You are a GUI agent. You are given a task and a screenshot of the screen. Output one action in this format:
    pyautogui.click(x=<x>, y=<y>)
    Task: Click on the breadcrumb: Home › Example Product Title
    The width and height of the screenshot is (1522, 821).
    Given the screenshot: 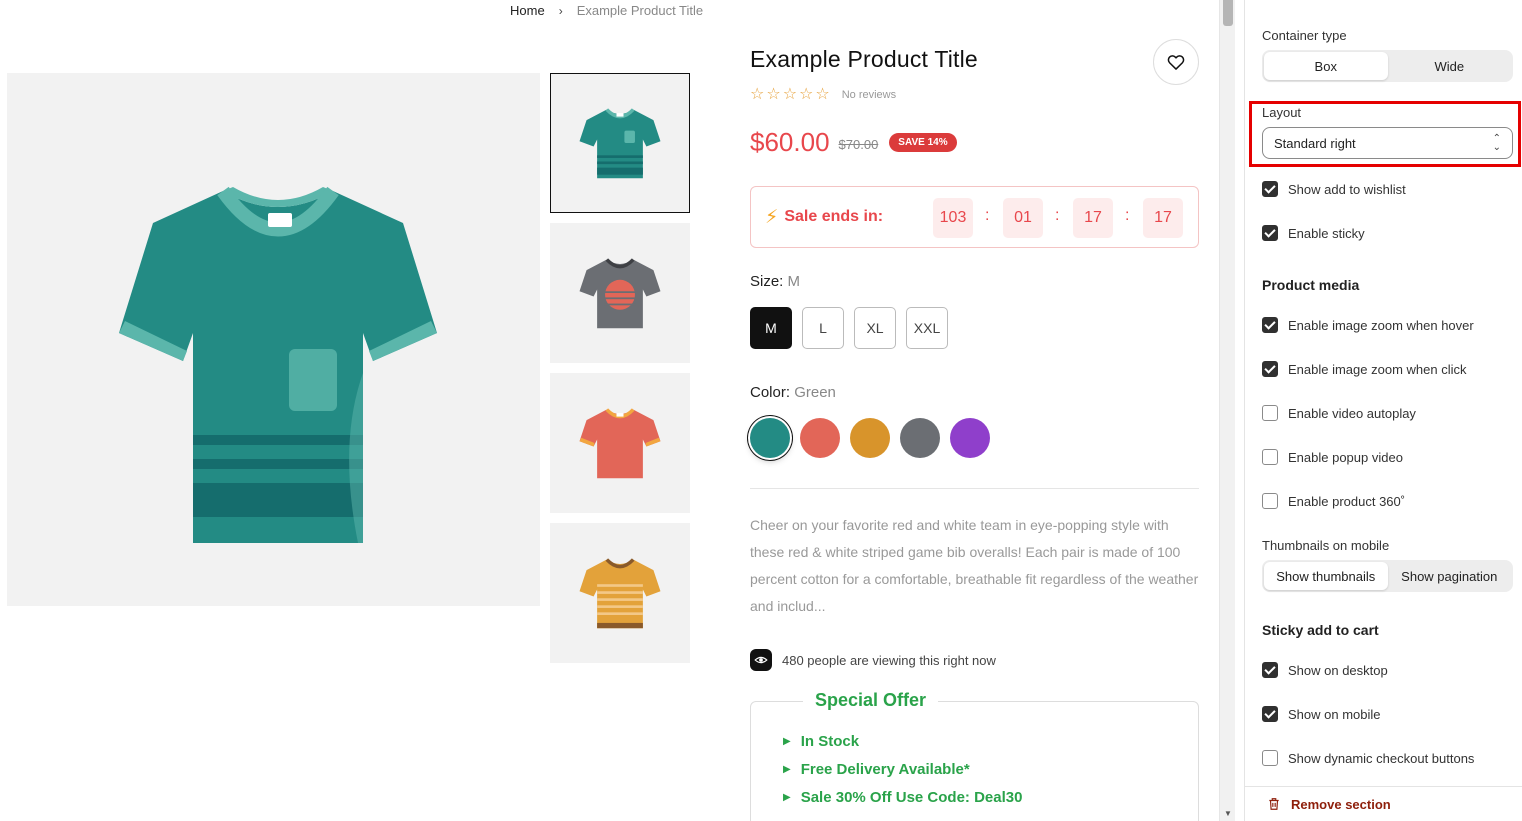 What is the action you would take?
    pyautogui.click(x=606, y=10)
    